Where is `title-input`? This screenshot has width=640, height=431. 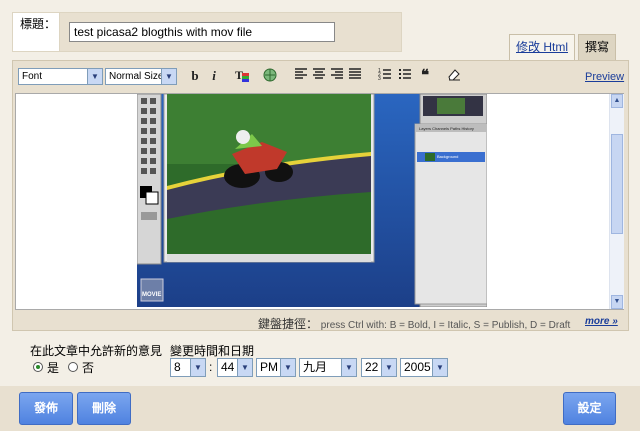 title-input is located at coordinates (202, 32).